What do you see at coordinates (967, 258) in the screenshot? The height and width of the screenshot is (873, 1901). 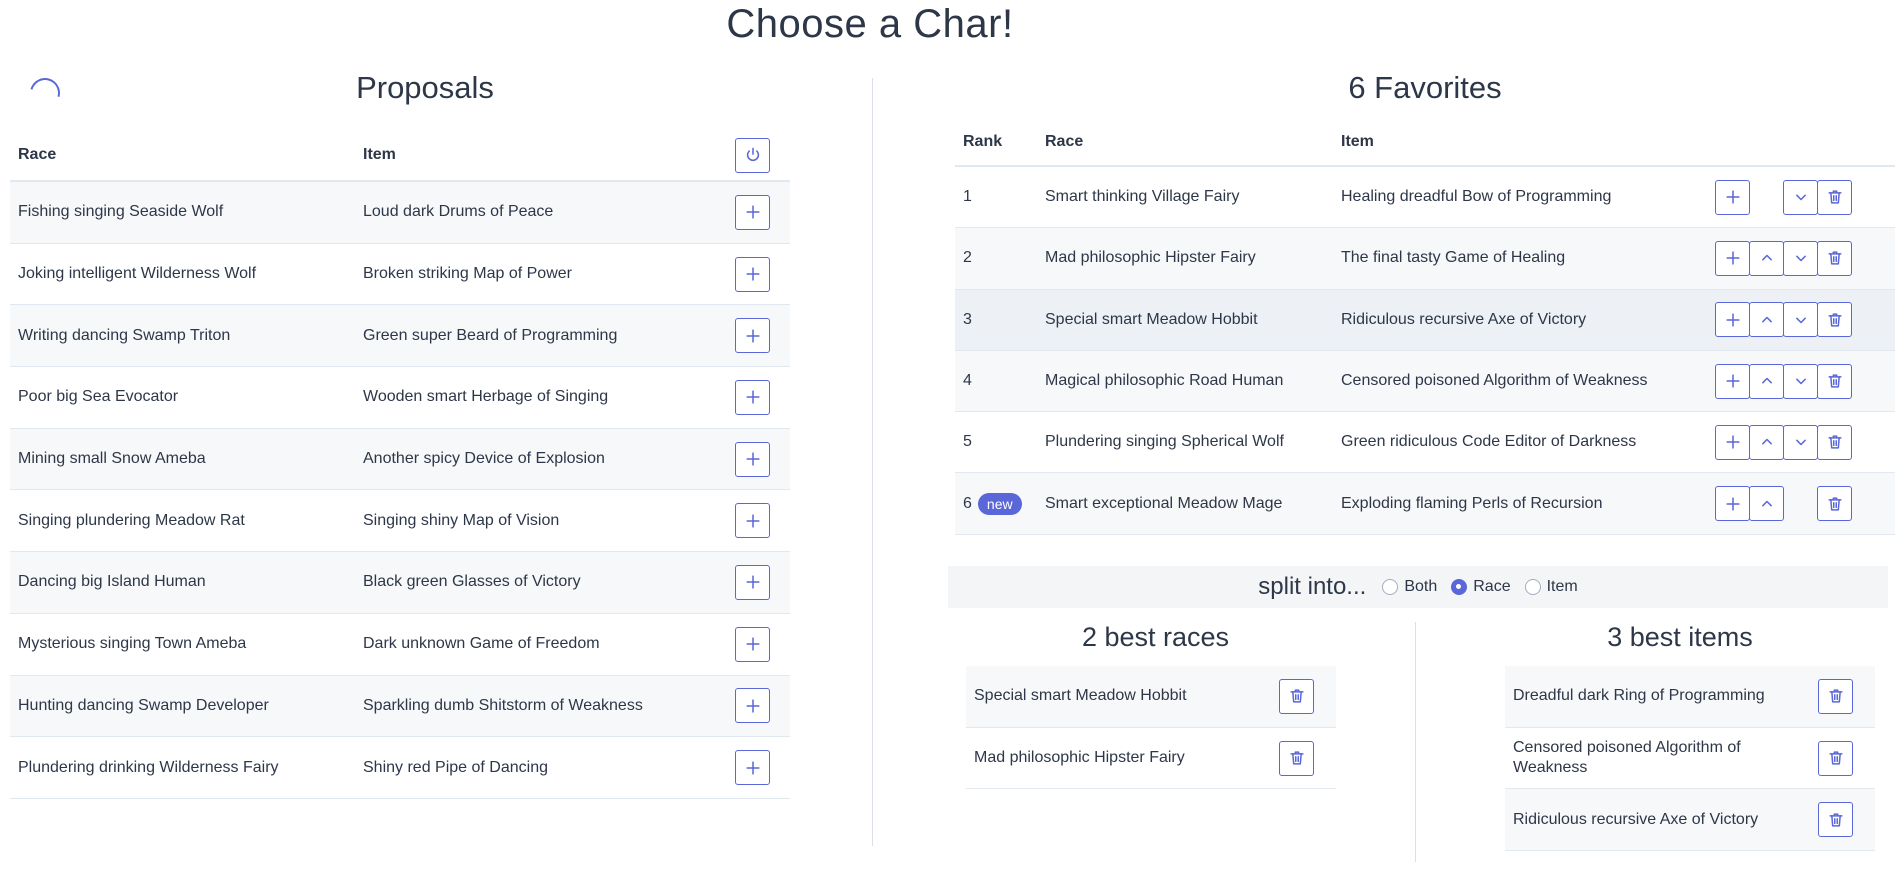 I see `favorite-rank: 2` at bounding box center [967, 258].